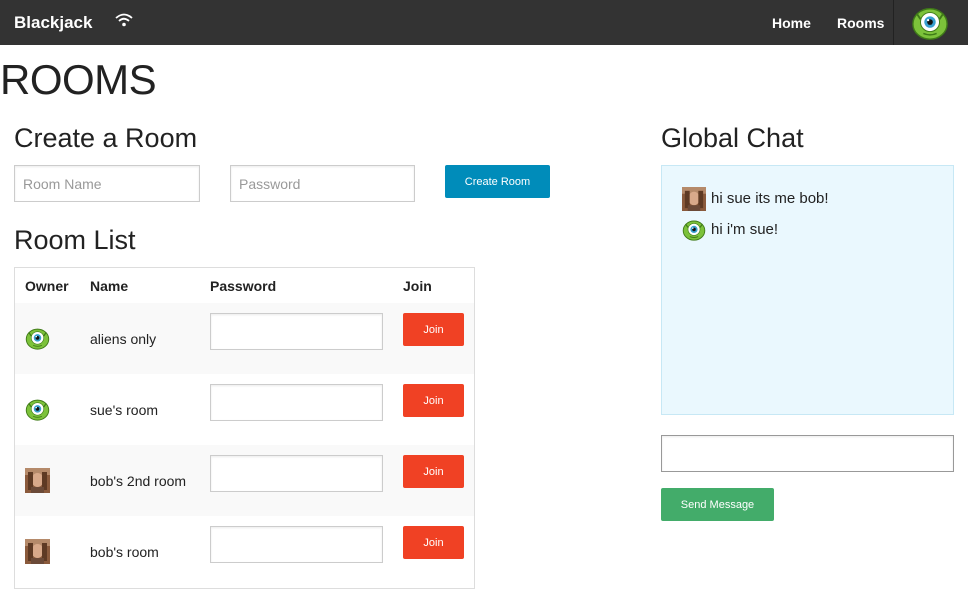 The width and height of the screenshot is (968, 610). I want to click on room-name-input, so click(107, 183).